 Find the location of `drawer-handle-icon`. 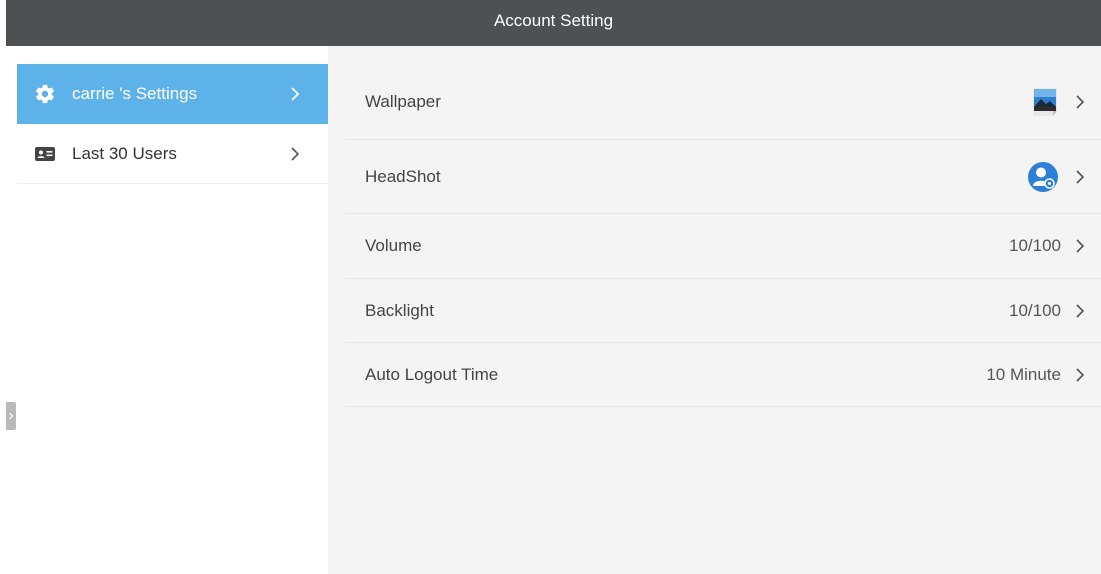

drawer-handle-icon is located at coordinates (11, 416).